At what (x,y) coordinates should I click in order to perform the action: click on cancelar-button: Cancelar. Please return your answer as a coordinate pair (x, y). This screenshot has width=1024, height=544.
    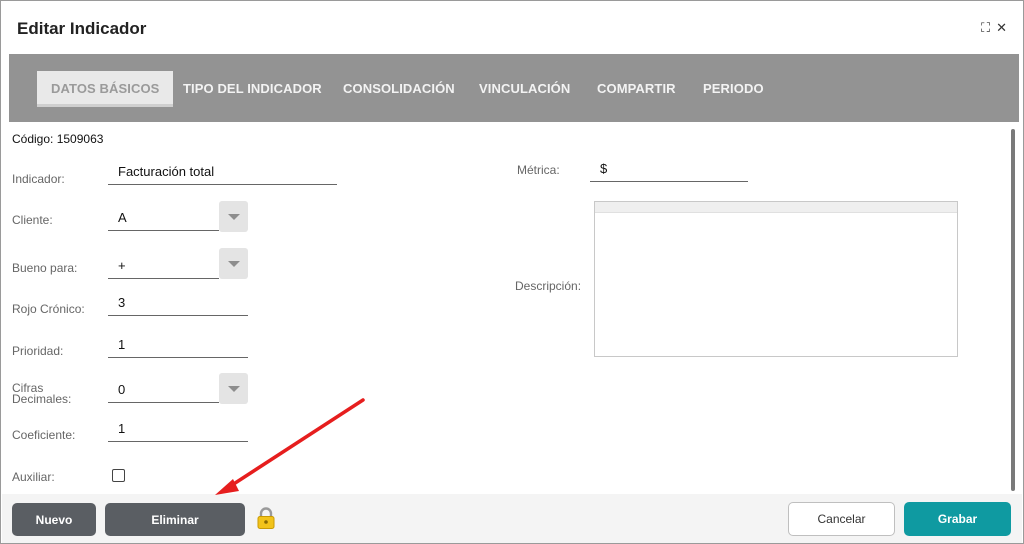
    Looking at the image, I should click on (841, 519).